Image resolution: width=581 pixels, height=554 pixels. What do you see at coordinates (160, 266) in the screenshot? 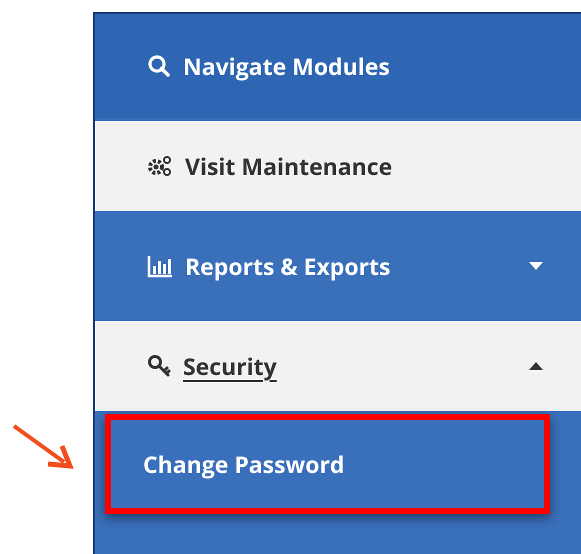
I see `bar-chart-icon` at bounding box center [160, 266].